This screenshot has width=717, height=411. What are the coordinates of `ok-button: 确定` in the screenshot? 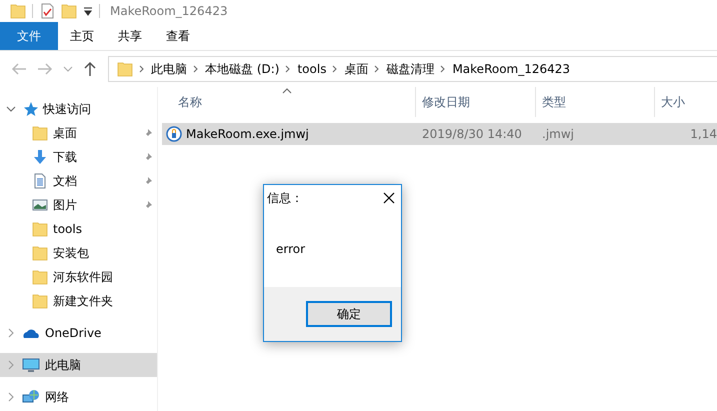 It's located at (349, 314).